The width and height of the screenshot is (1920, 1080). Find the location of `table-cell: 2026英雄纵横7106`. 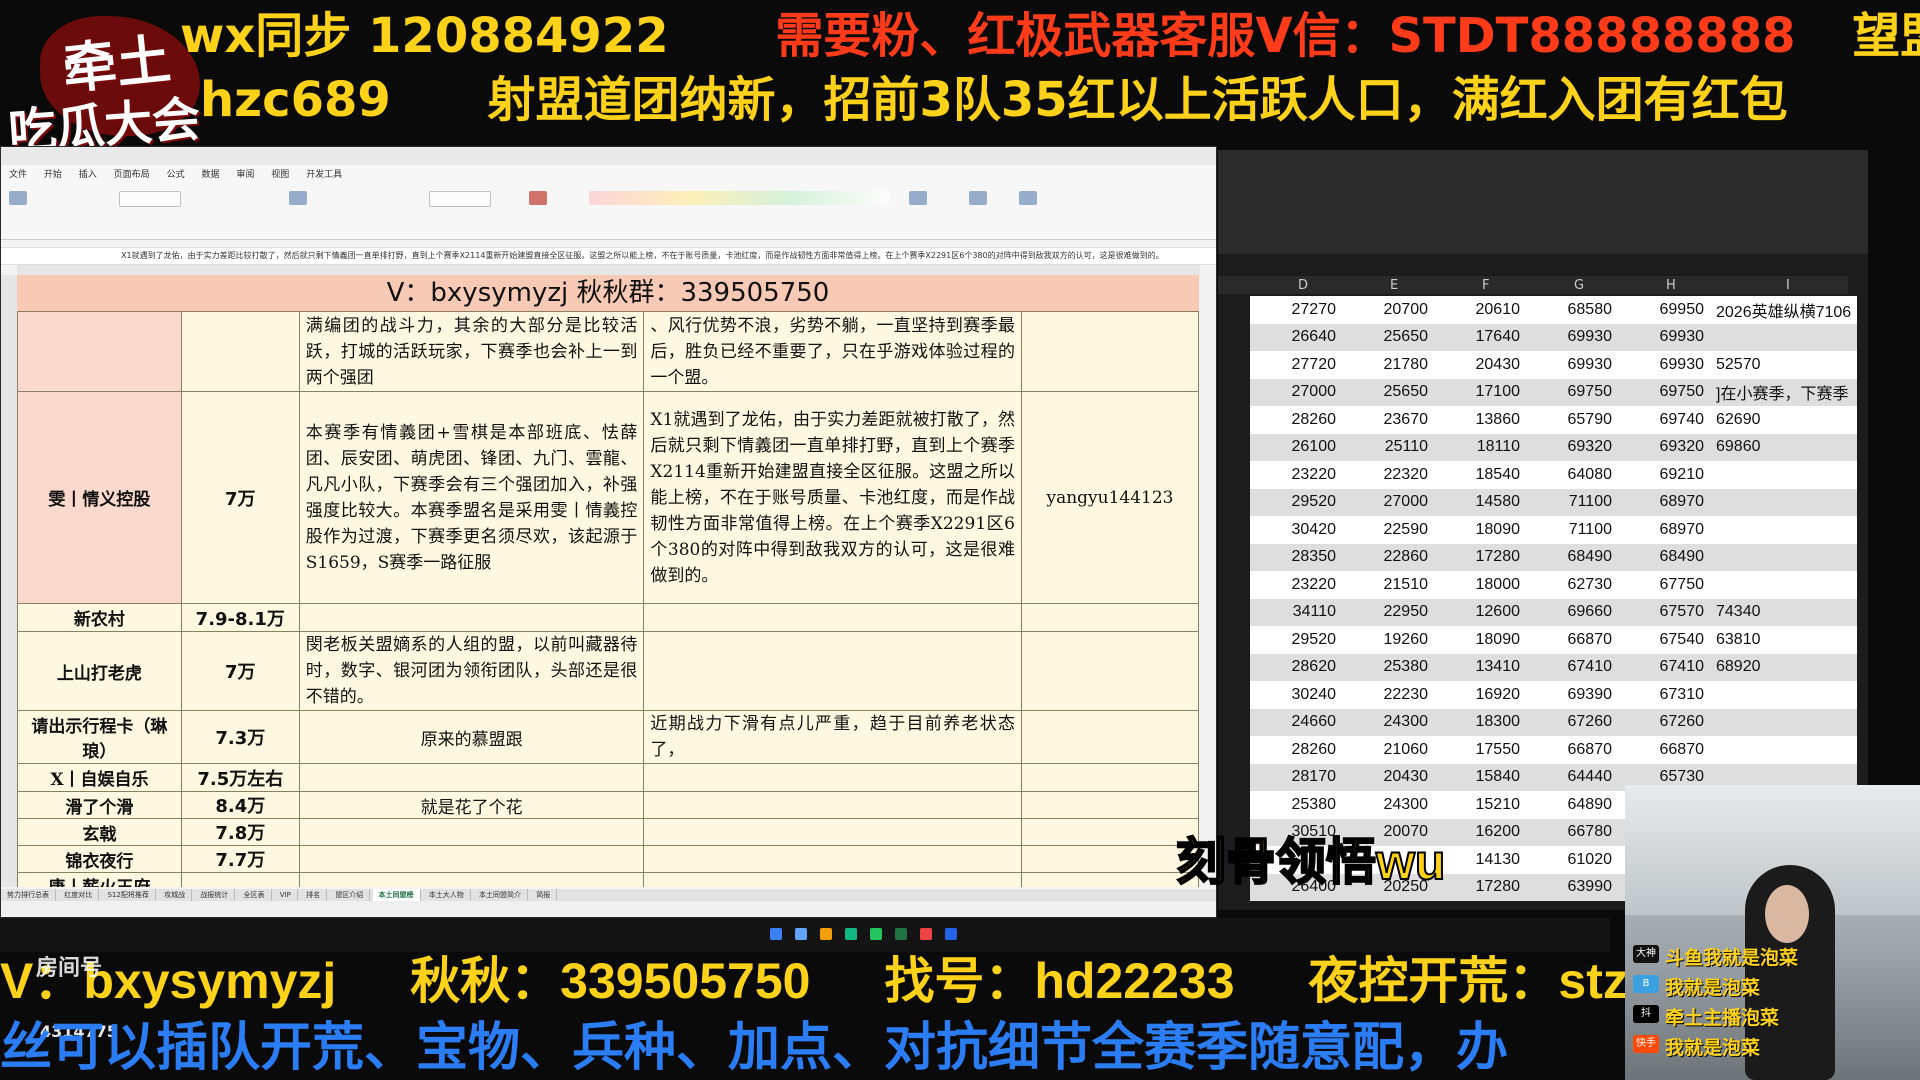

table-cell: 2026英雄纵横7106 is located at coordinates (1784, 310).